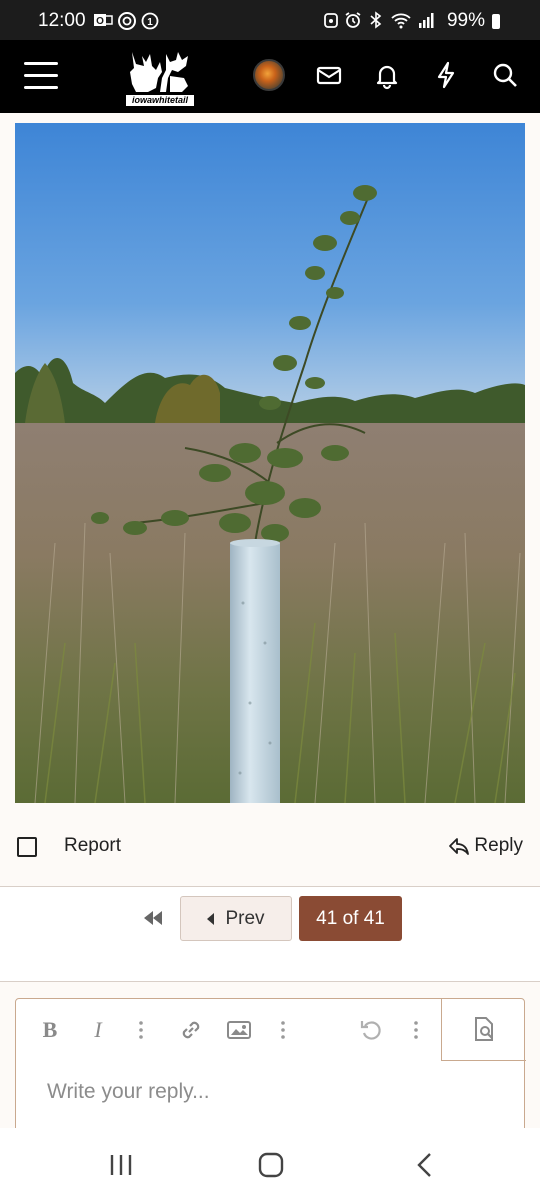 This screenshot has width=540, height=1200. I want to click on signal-icon, so click(426, 20).